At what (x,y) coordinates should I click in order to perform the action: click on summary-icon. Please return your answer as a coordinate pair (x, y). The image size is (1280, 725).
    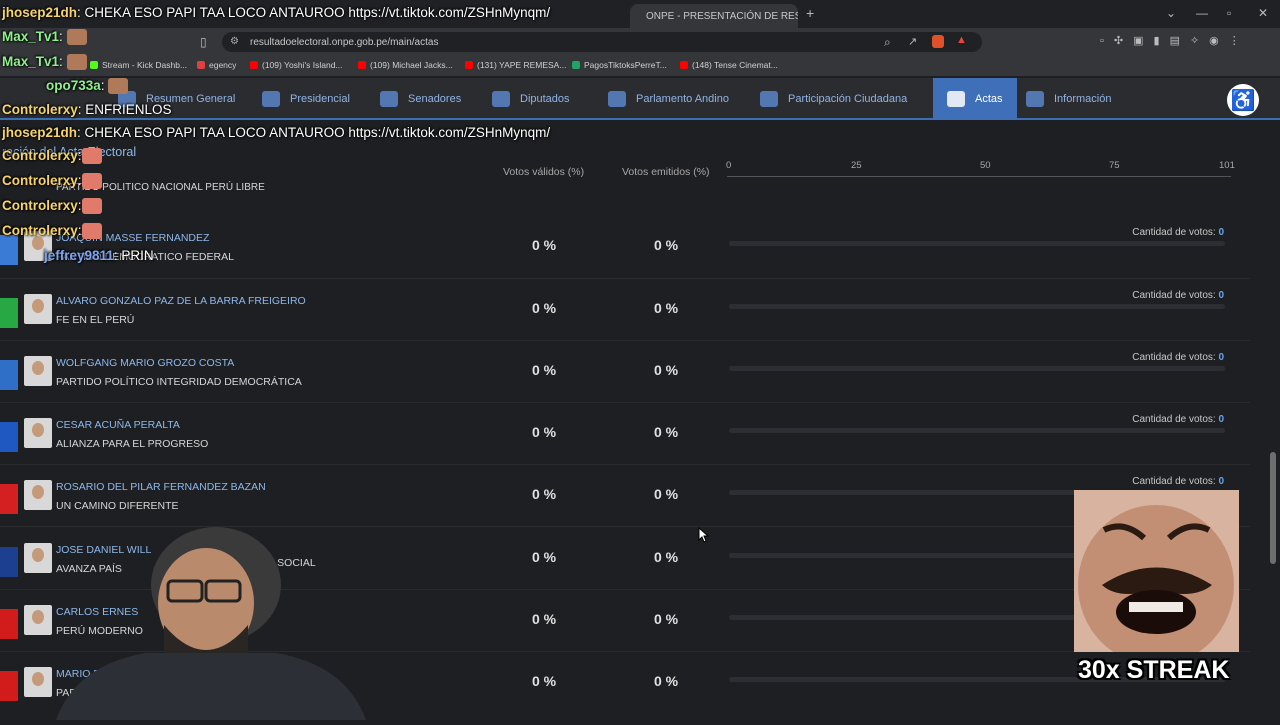
    Looking at the image, I should click on (127, 99).